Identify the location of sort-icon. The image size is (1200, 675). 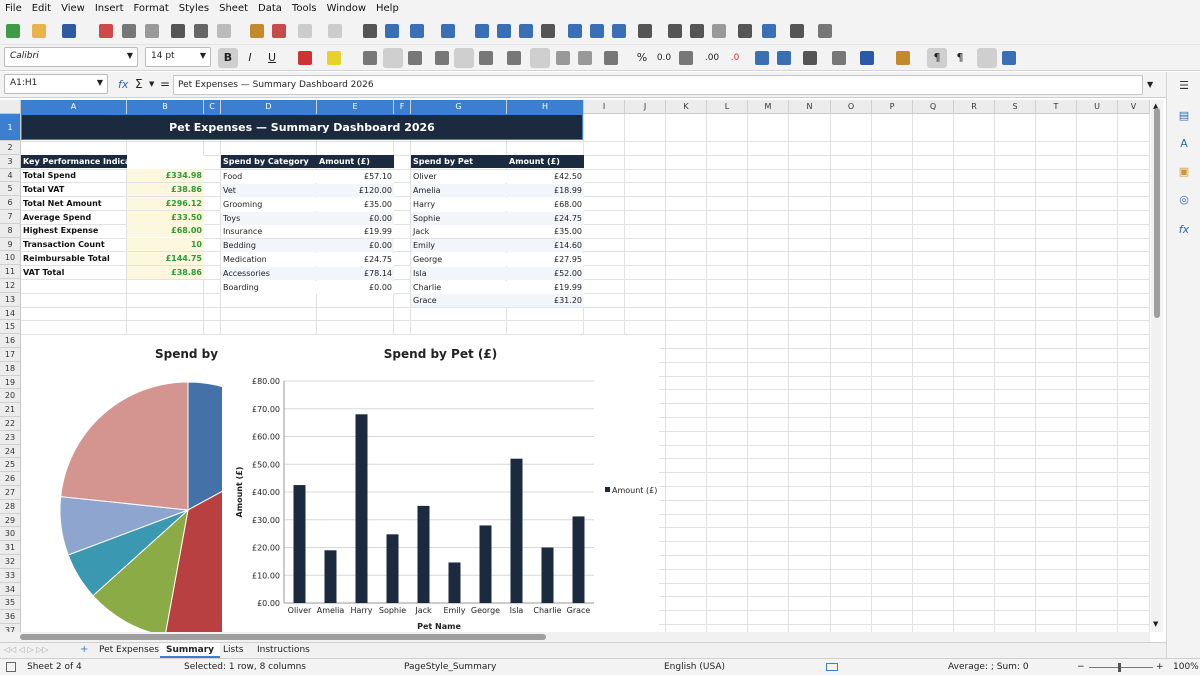
(482, 31).